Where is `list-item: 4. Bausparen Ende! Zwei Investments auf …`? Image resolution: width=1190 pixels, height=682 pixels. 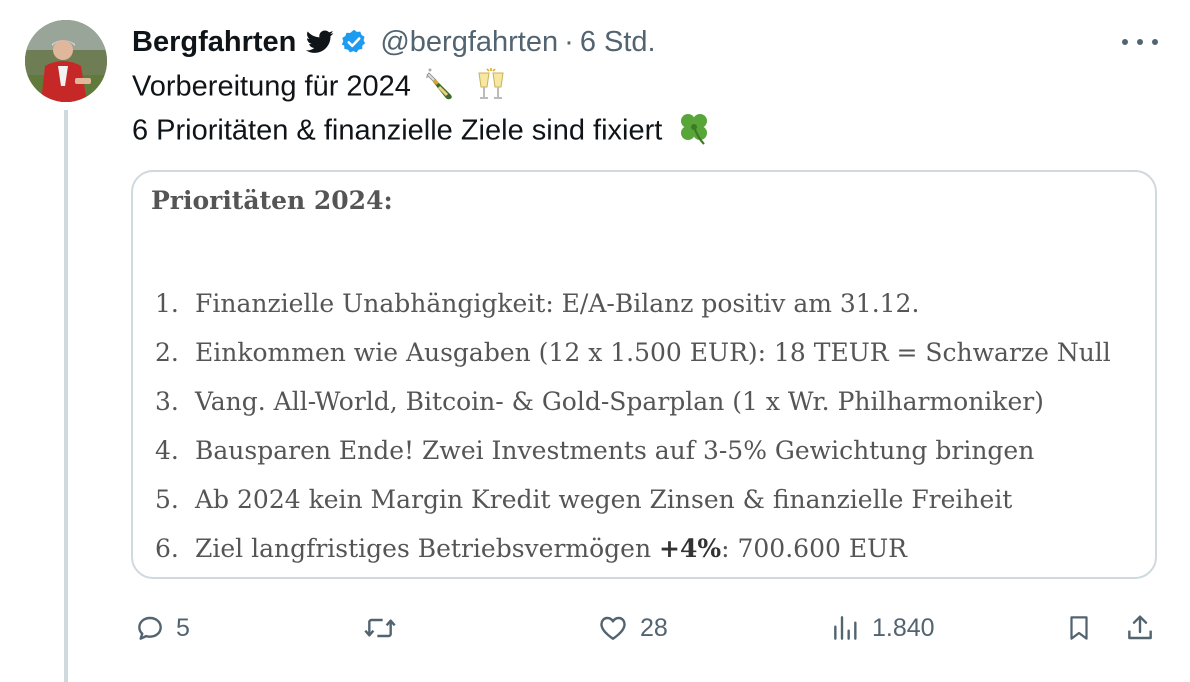
list-item: 4. Bausparen Ende! Zwei Investments auf … is located at coordinates (633, 450).